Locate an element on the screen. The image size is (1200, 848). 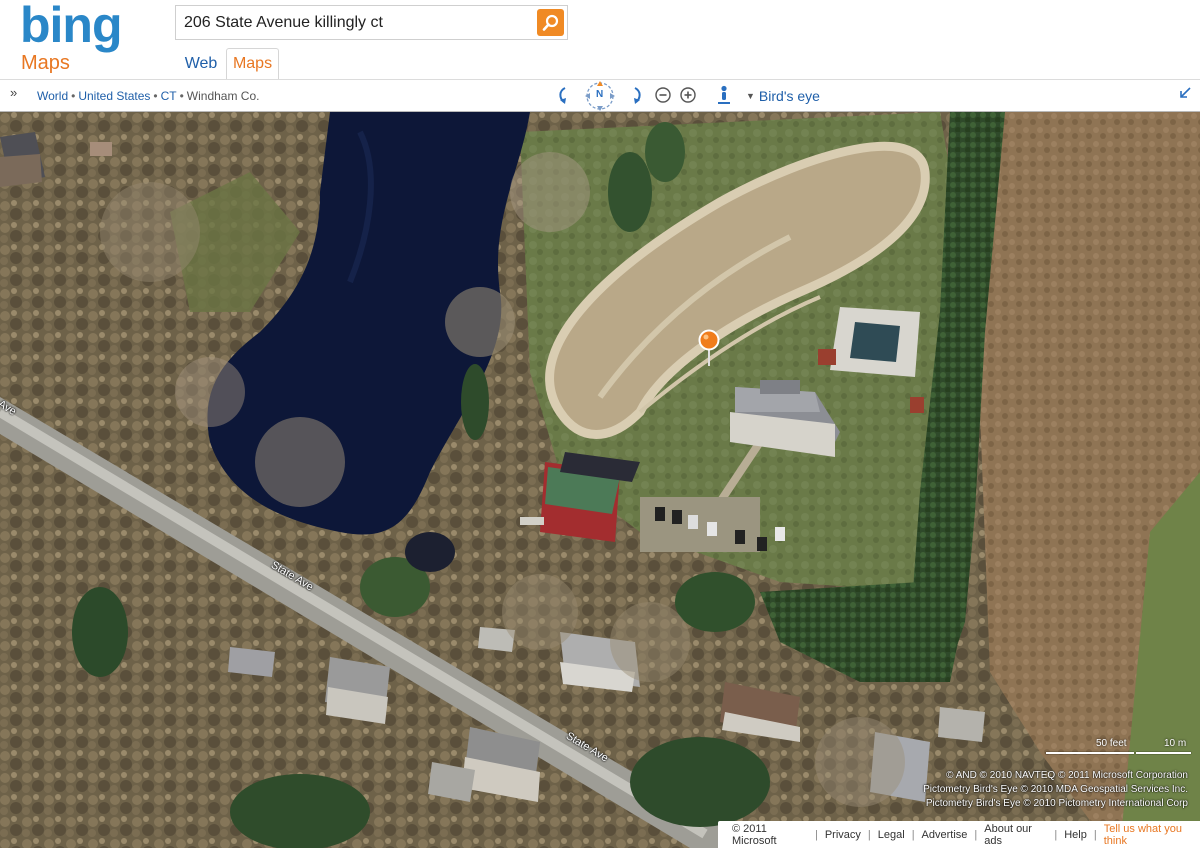
person-icon is located at coordinates (724, 94).